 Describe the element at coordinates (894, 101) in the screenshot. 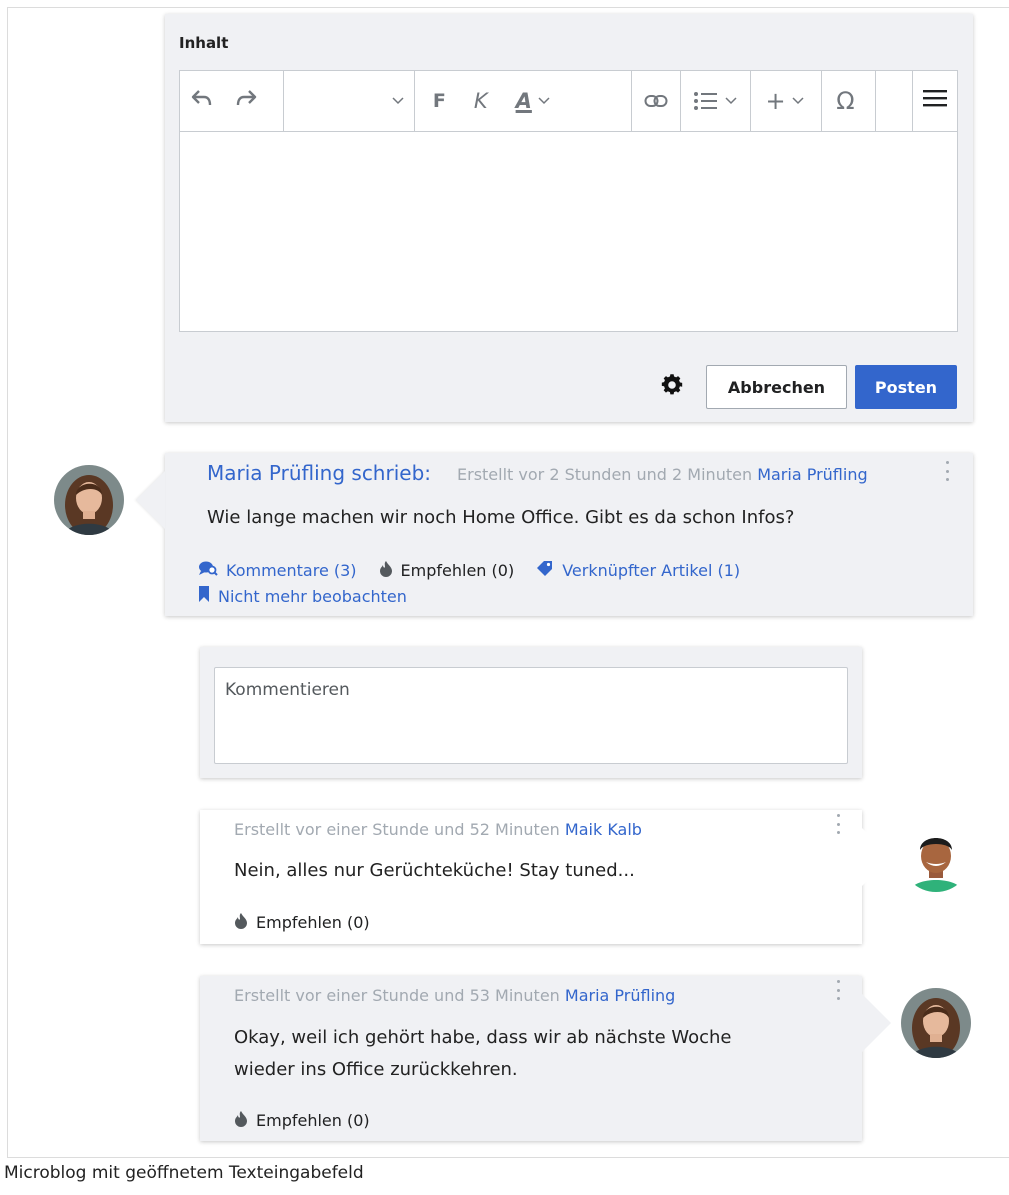

I see `spacer-group` at that location.